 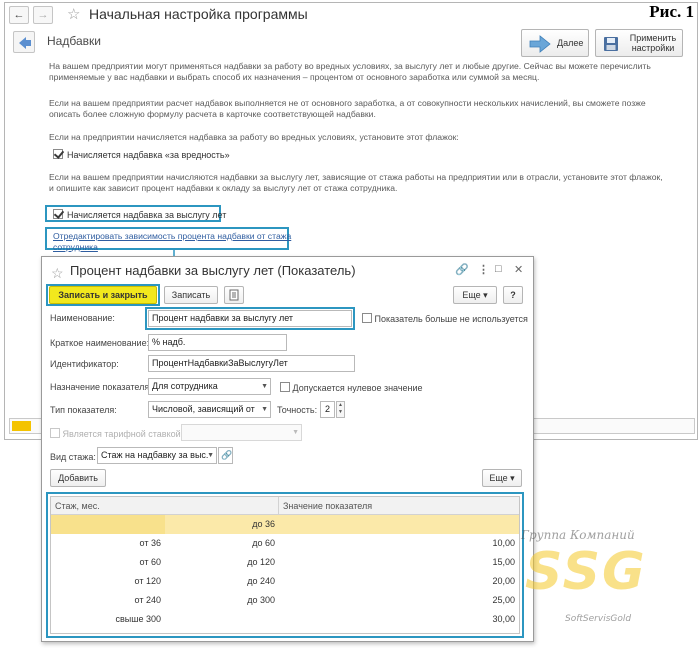 I want to click on table-row: от 36 до 60 10,00, so click(x=285, y=543).